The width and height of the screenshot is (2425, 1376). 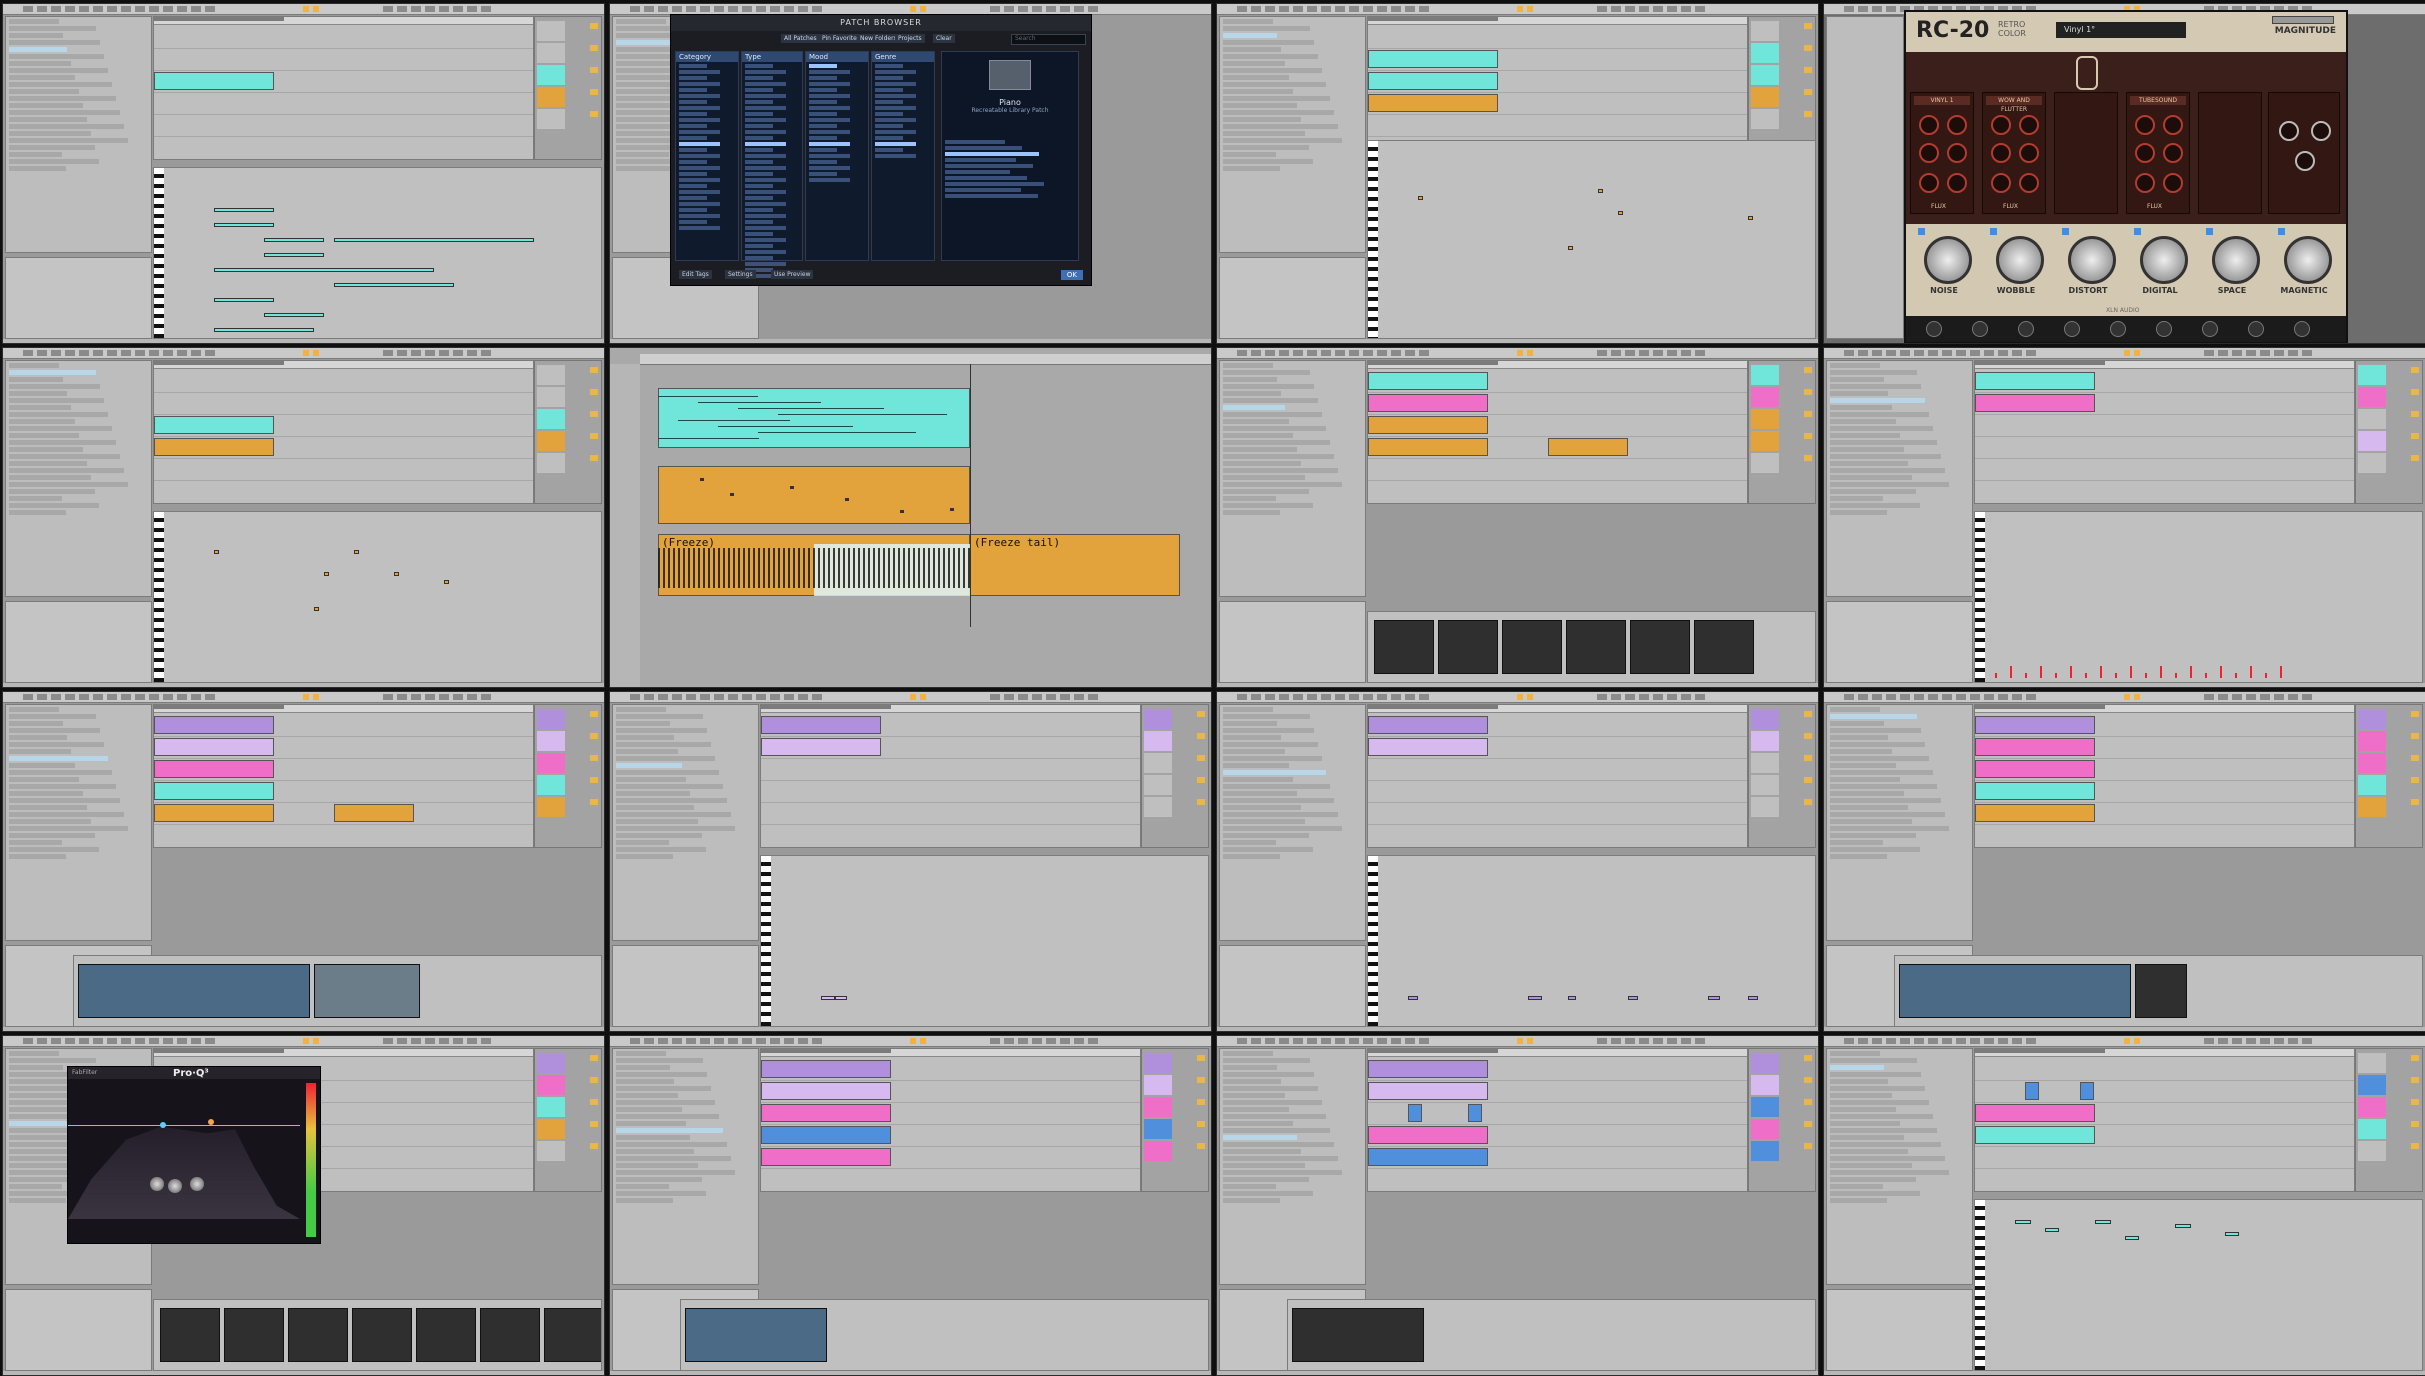 What do you see at coordinates (2191, 672) in the screenshot?
I see `velocity-bar` at bounding box center [2191, 672].